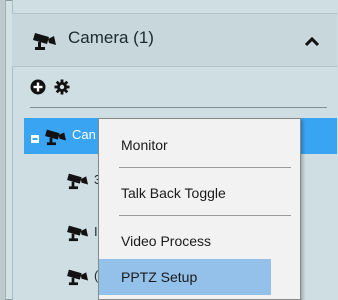 The image size is (338, 300). What do you see at coordinates (199, 145) in the screenshot?
I see `menu-item-monitor: Monitor` at bounding box center [199, 145].